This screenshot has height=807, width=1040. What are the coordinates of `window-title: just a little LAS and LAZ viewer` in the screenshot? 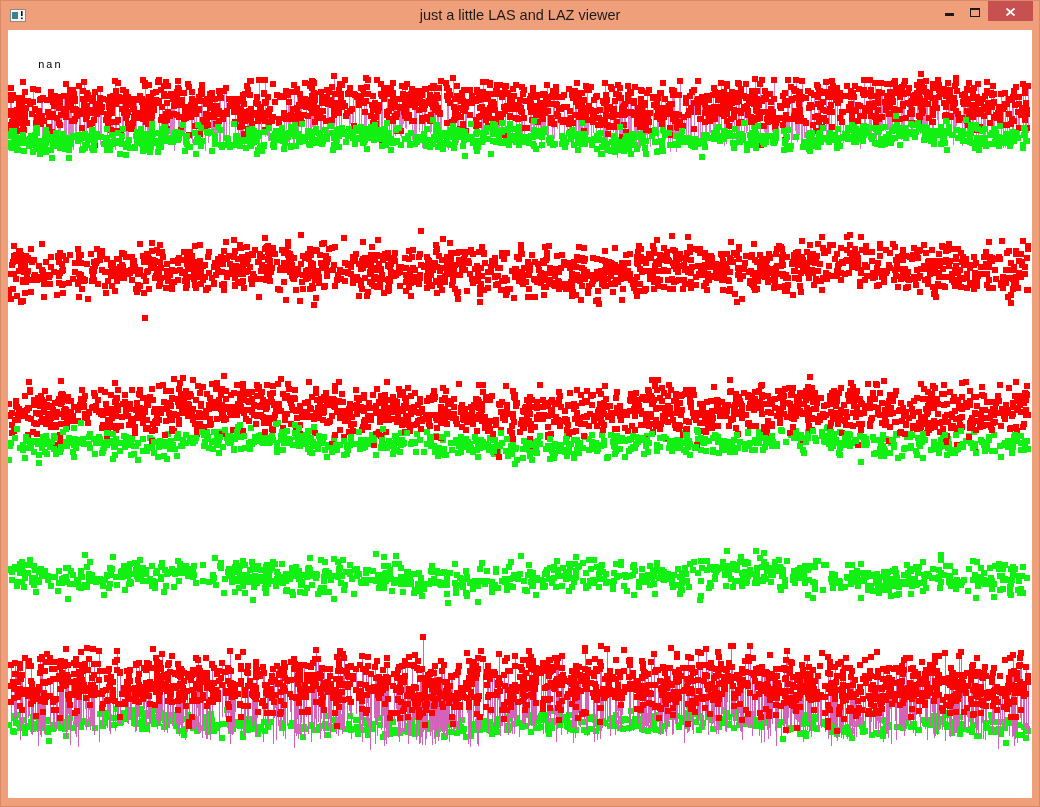 It's located at (520, 14).